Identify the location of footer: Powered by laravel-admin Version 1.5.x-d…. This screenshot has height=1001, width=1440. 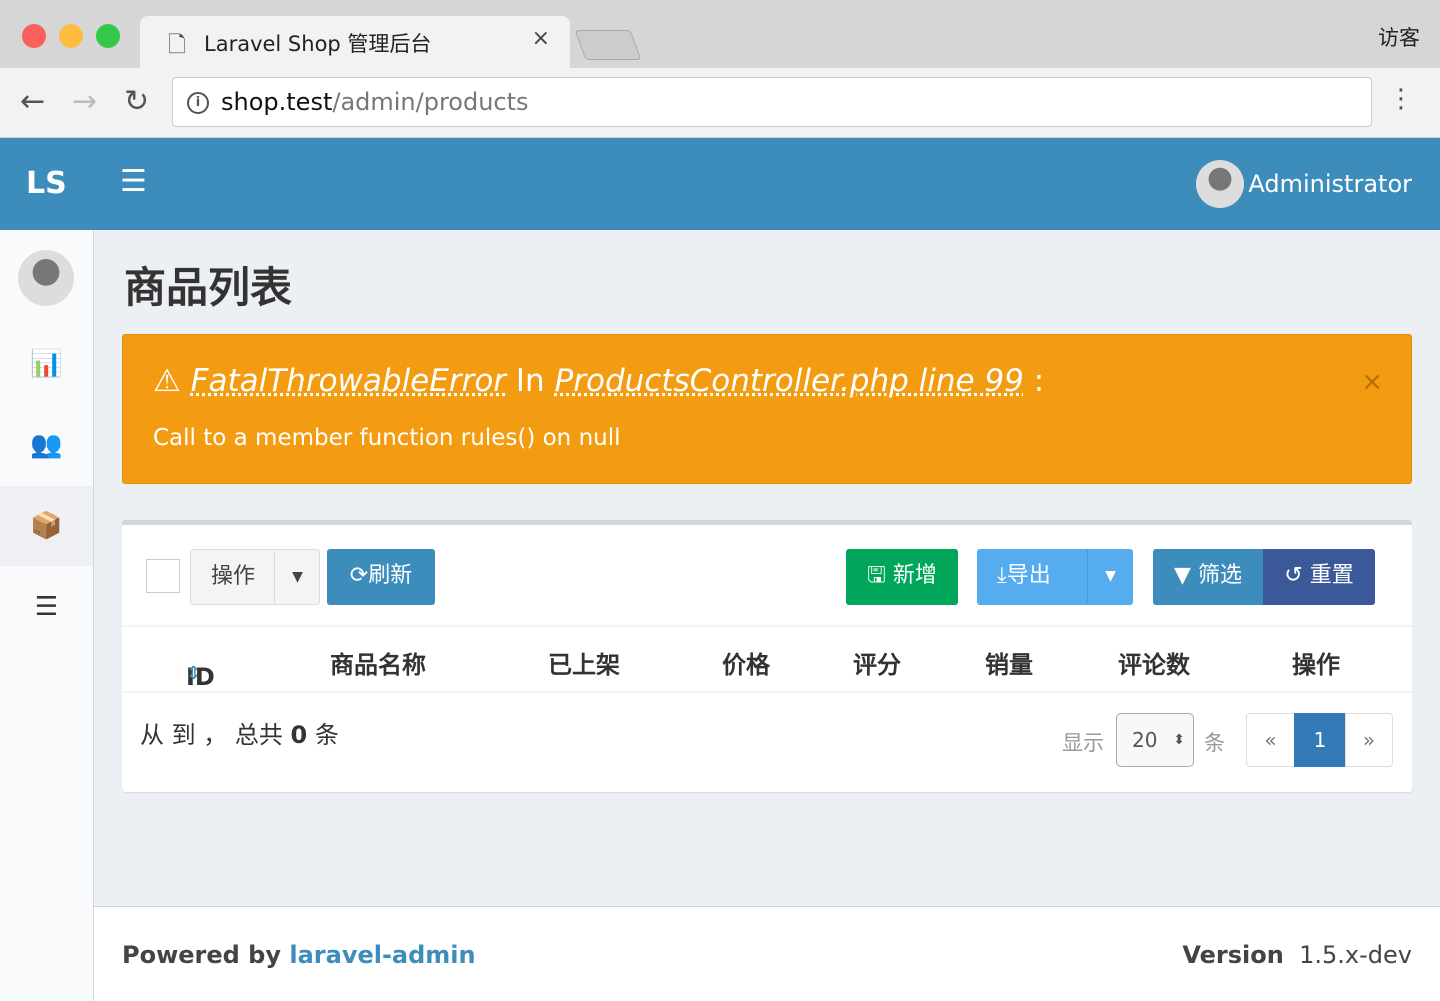
(767, 953).